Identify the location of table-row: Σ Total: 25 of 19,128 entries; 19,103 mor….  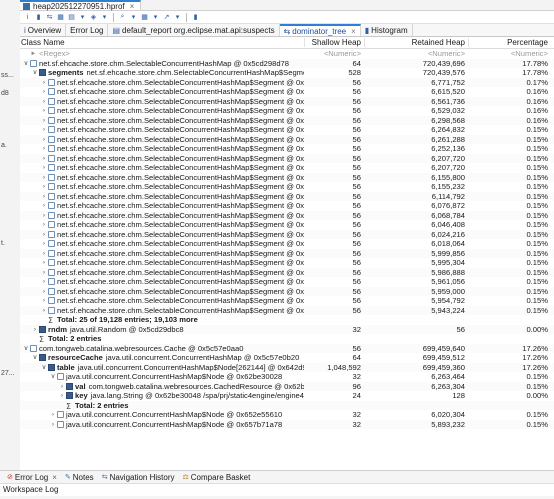
(287, 320).